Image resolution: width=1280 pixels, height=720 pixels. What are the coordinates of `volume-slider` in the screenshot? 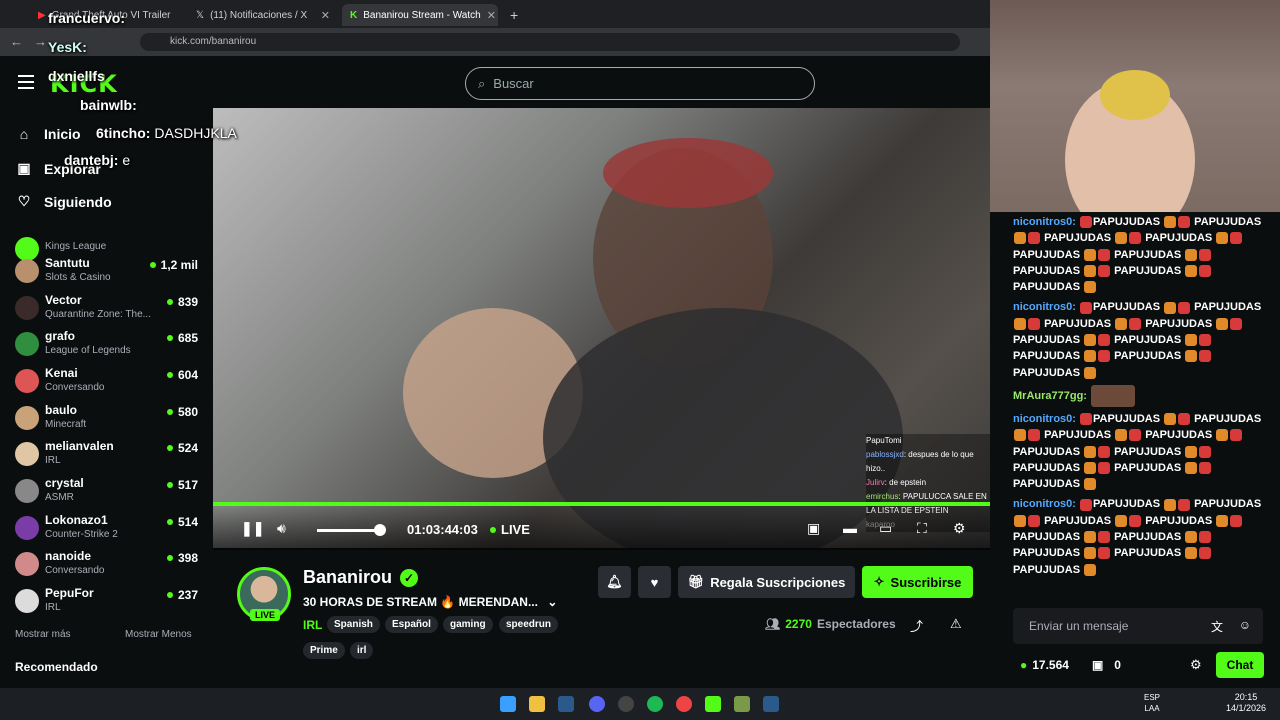 It's located at (348, 530).